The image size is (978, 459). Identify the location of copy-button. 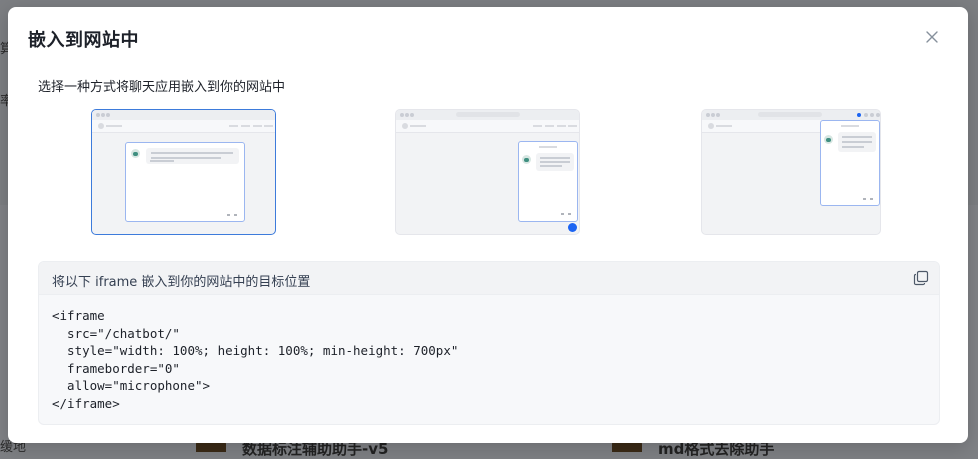
(921, 278).